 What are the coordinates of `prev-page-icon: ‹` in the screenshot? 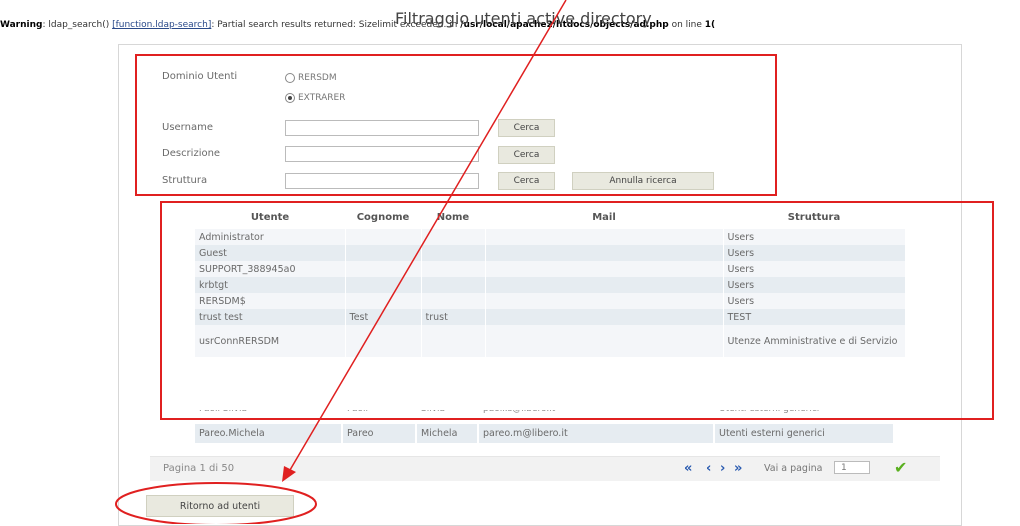 It's located at (708, 468).